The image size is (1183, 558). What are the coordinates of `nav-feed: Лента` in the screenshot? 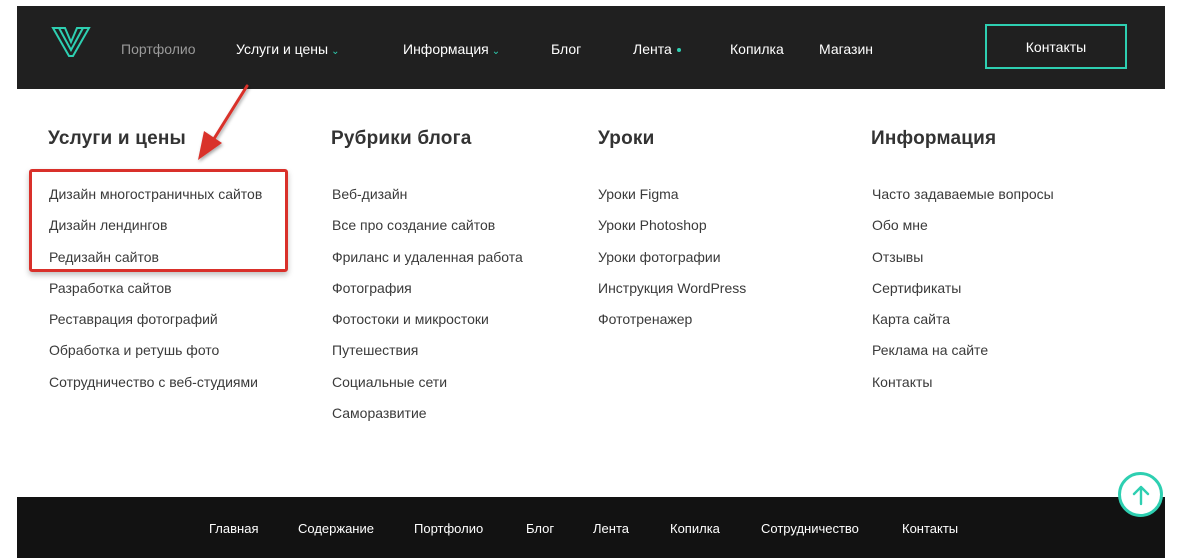 It's located at (657, 49).